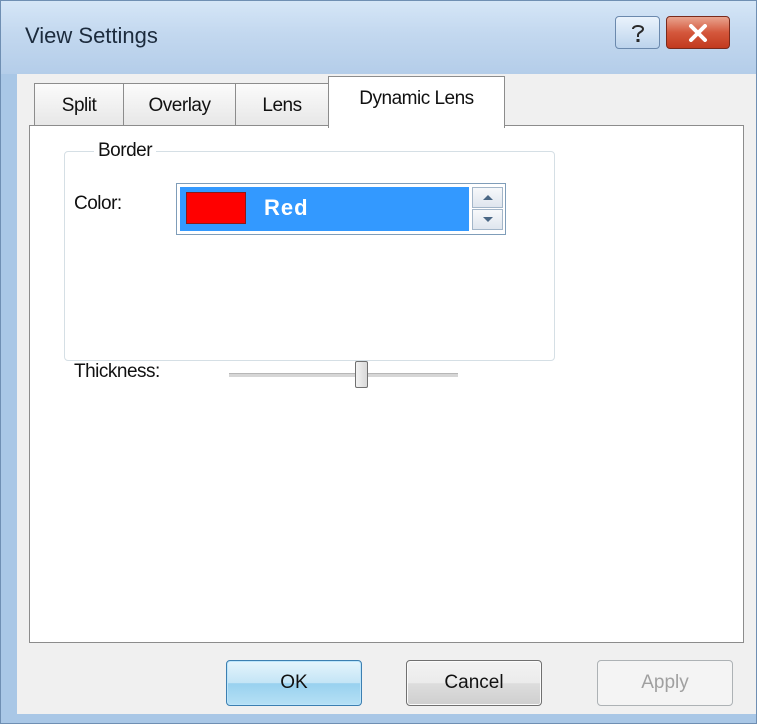 The image size is (757, 724). What do you see at coordinates (378, 37) in the screenshot?
I see `title-bar: View Settings` at bounding box center [378, 37].